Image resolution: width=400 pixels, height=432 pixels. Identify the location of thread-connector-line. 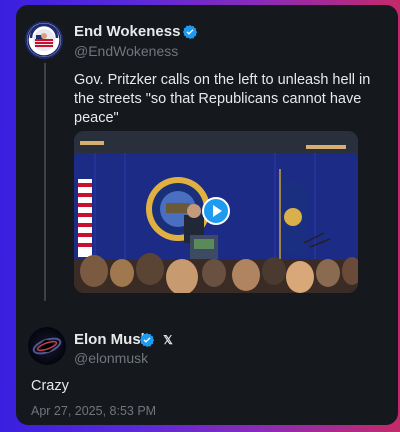
(45, 182).